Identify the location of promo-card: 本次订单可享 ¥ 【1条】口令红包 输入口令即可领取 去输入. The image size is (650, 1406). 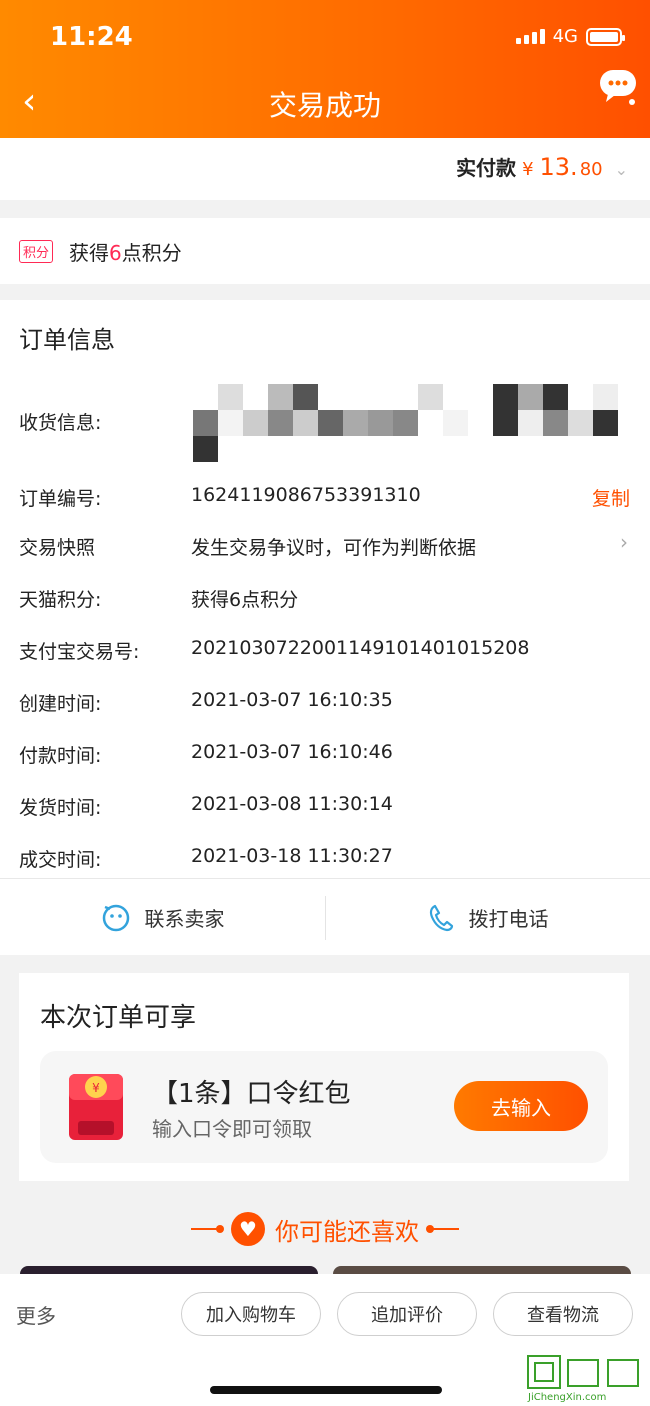
(324, 1077).